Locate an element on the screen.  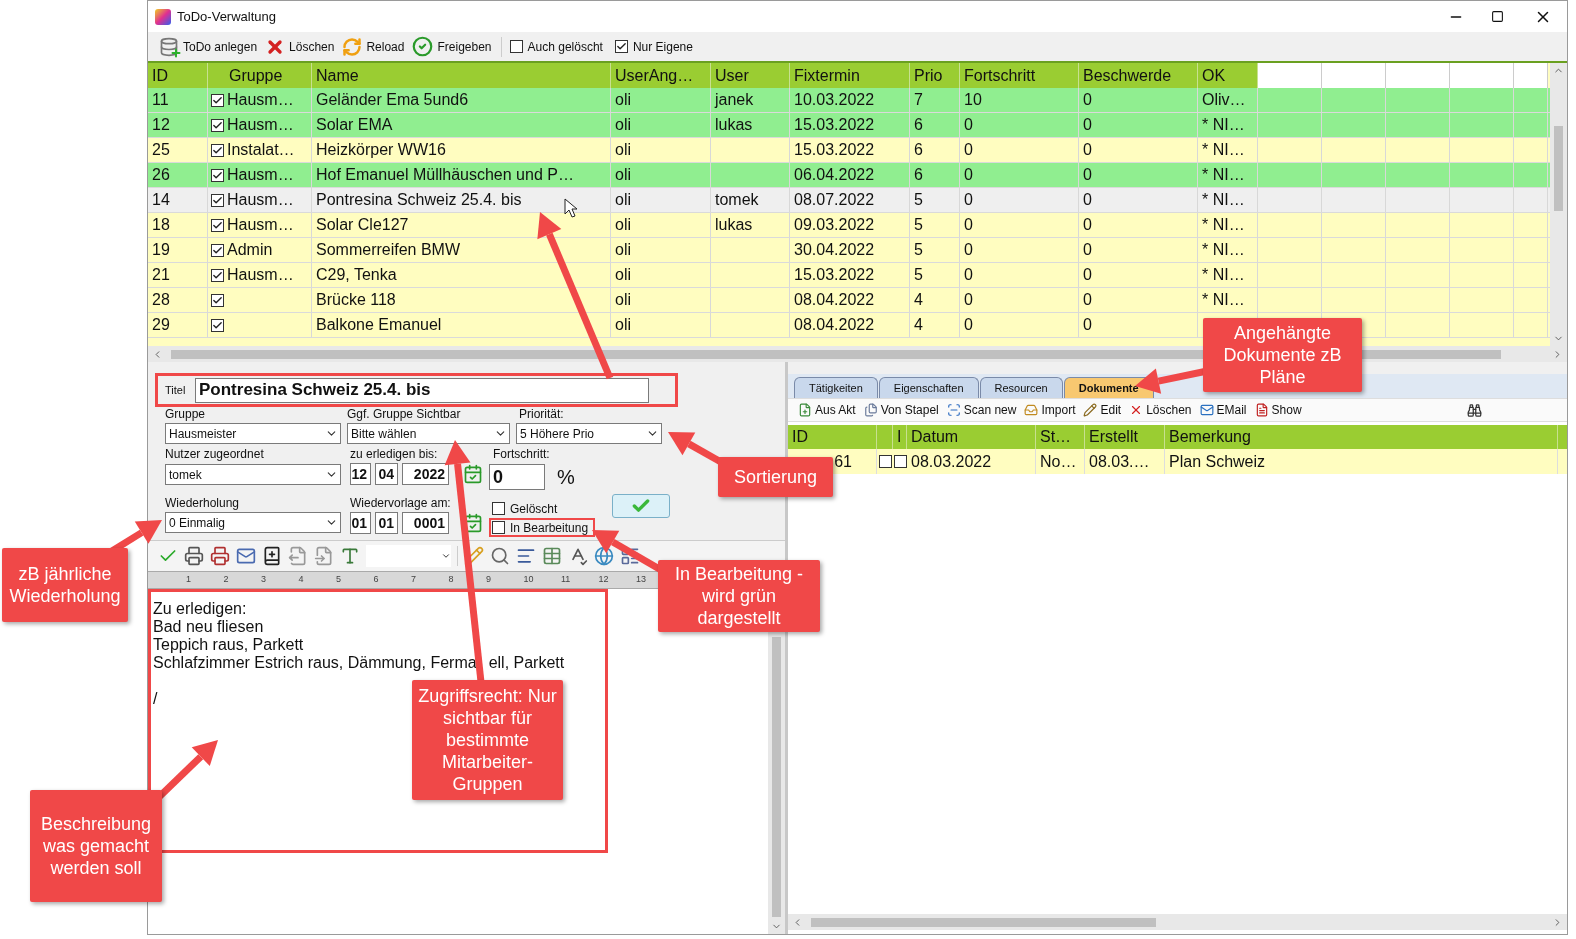
toolbar-button: Import is located at coordinates (1050, 410).